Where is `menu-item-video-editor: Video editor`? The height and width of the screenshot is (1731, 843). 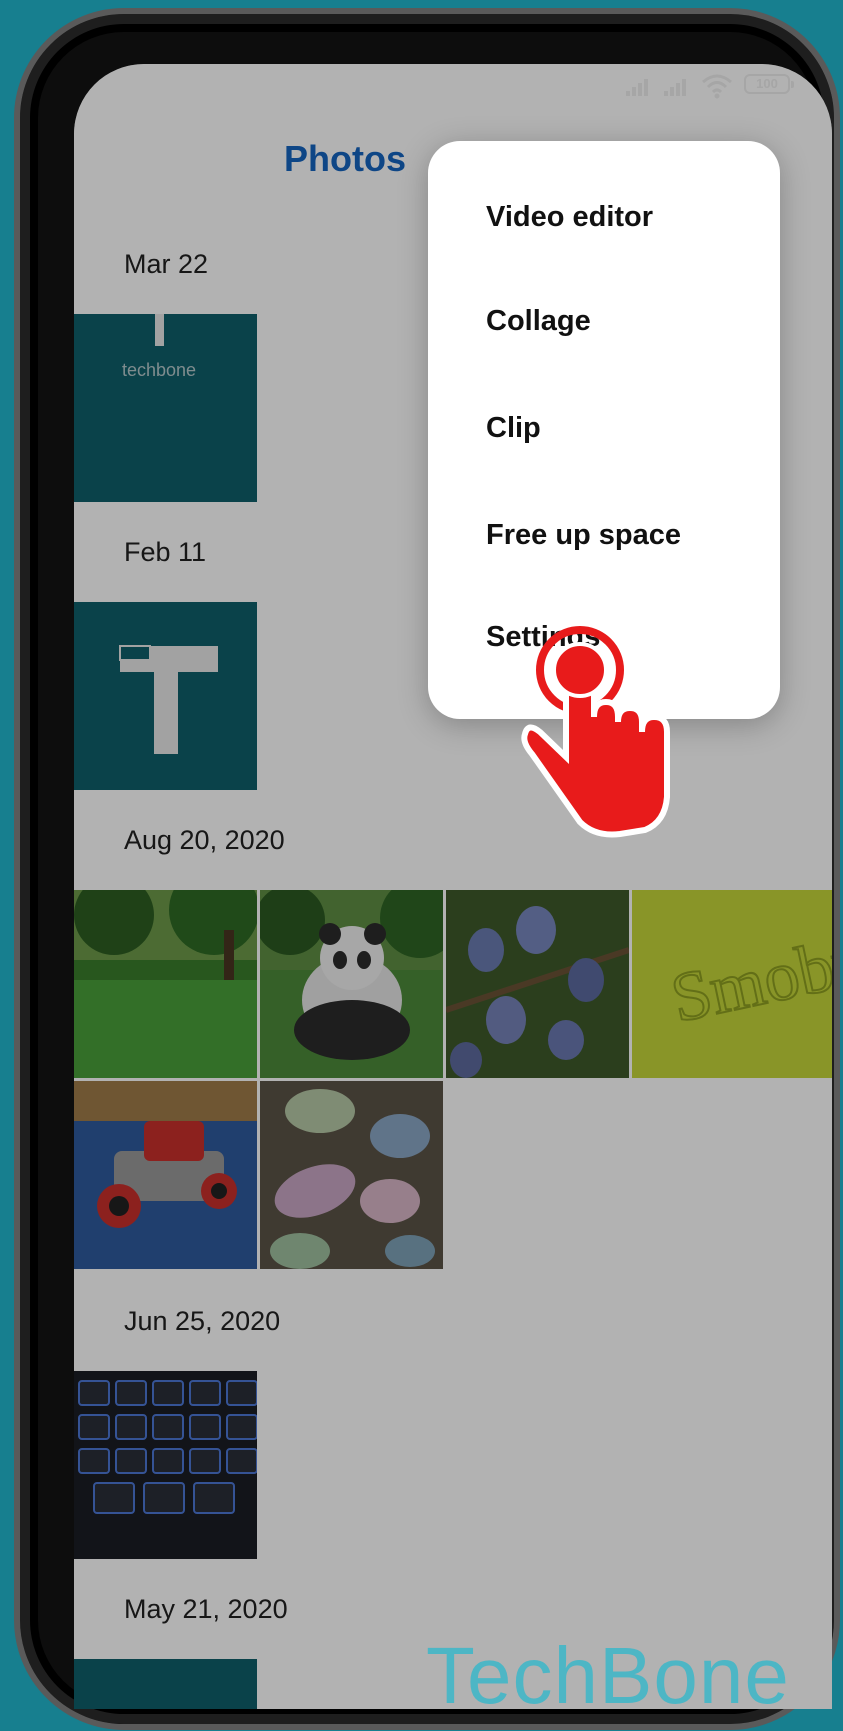
menu-item-video-editor: Video editor is located at coordinates (569, 217).